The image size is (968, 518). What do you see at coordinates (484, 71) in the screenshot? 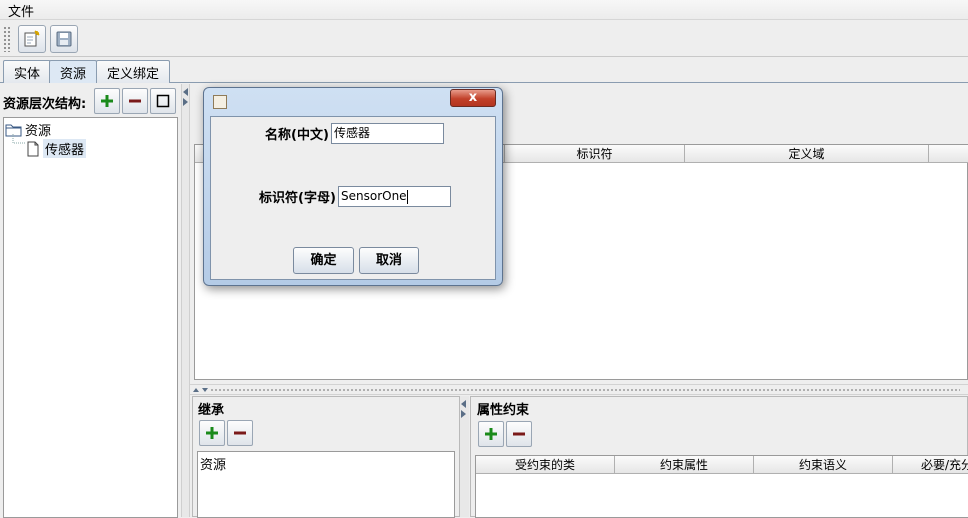
I see `tab-bar: 实体 资源 定义绑定` at bounding box center [484, 71].